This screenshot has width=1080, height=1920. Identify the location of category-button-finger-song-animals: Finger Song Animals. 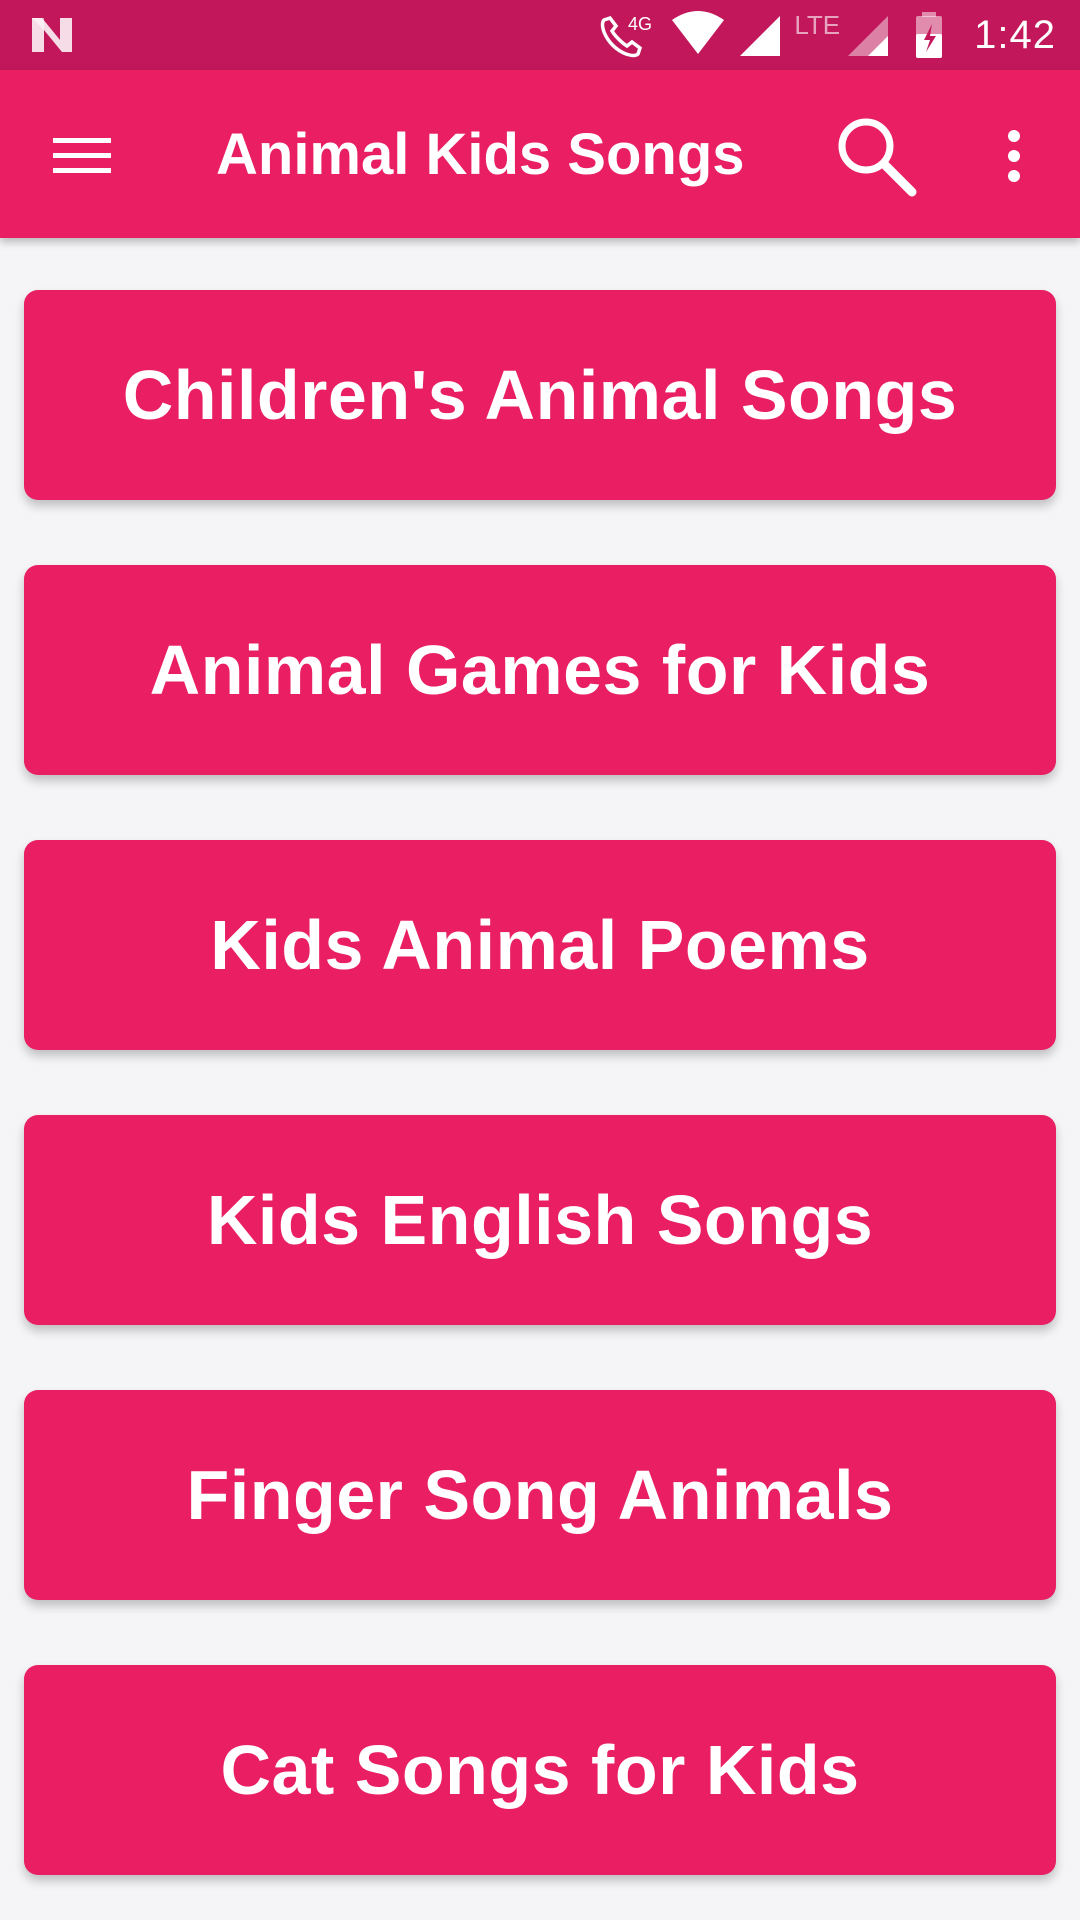
(540, 1495).